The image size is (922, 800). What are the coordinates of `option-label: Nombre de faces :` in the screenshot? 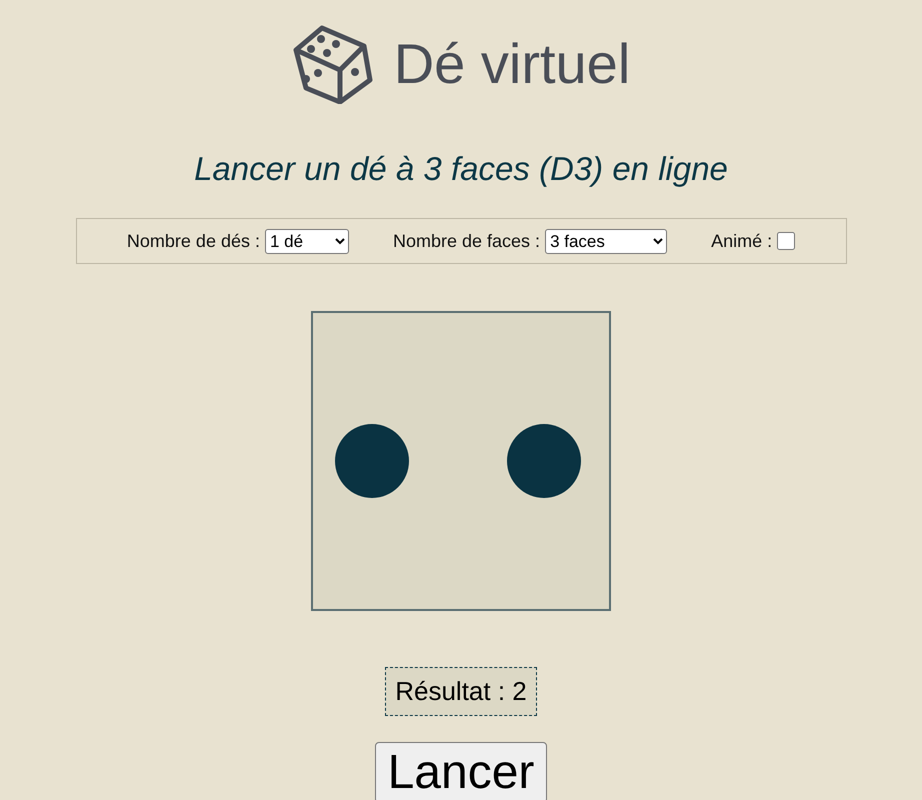 It's located at (466, 241).